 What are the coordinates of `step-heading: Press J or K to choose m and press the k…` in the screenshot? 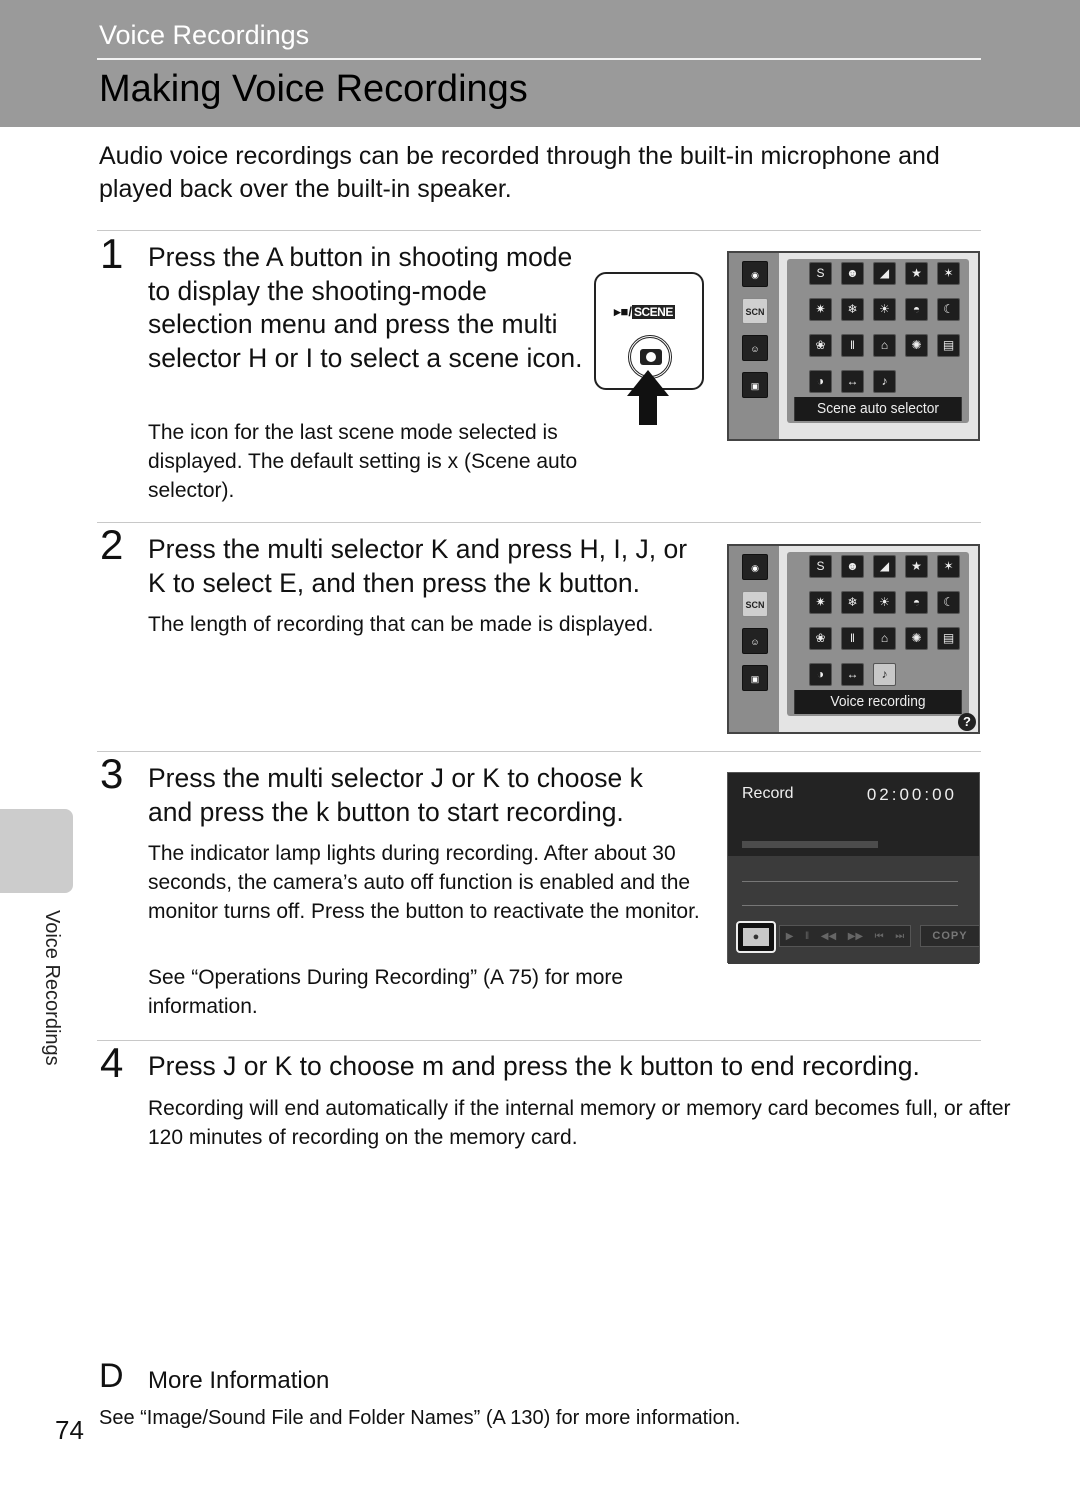 It's located at (534, 1066).